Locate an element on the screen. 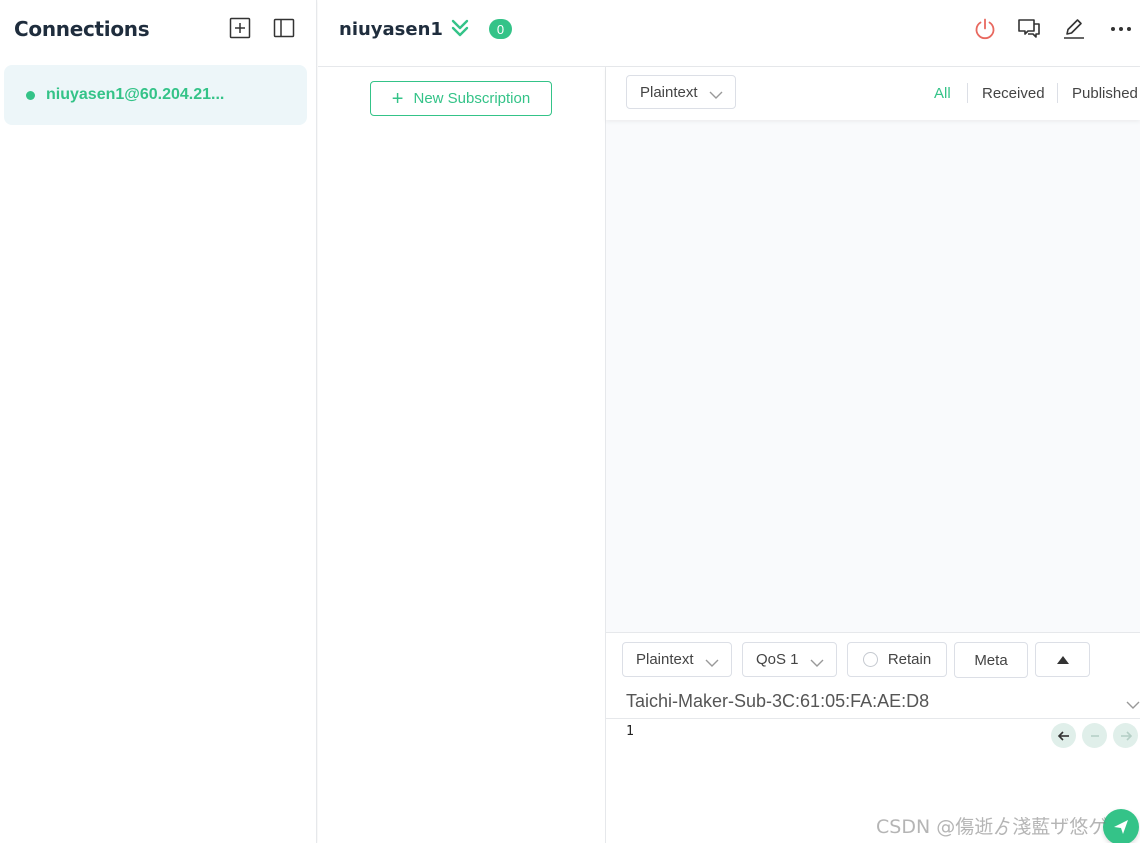  expand-publish-button is located at coordinates (1062, 659).